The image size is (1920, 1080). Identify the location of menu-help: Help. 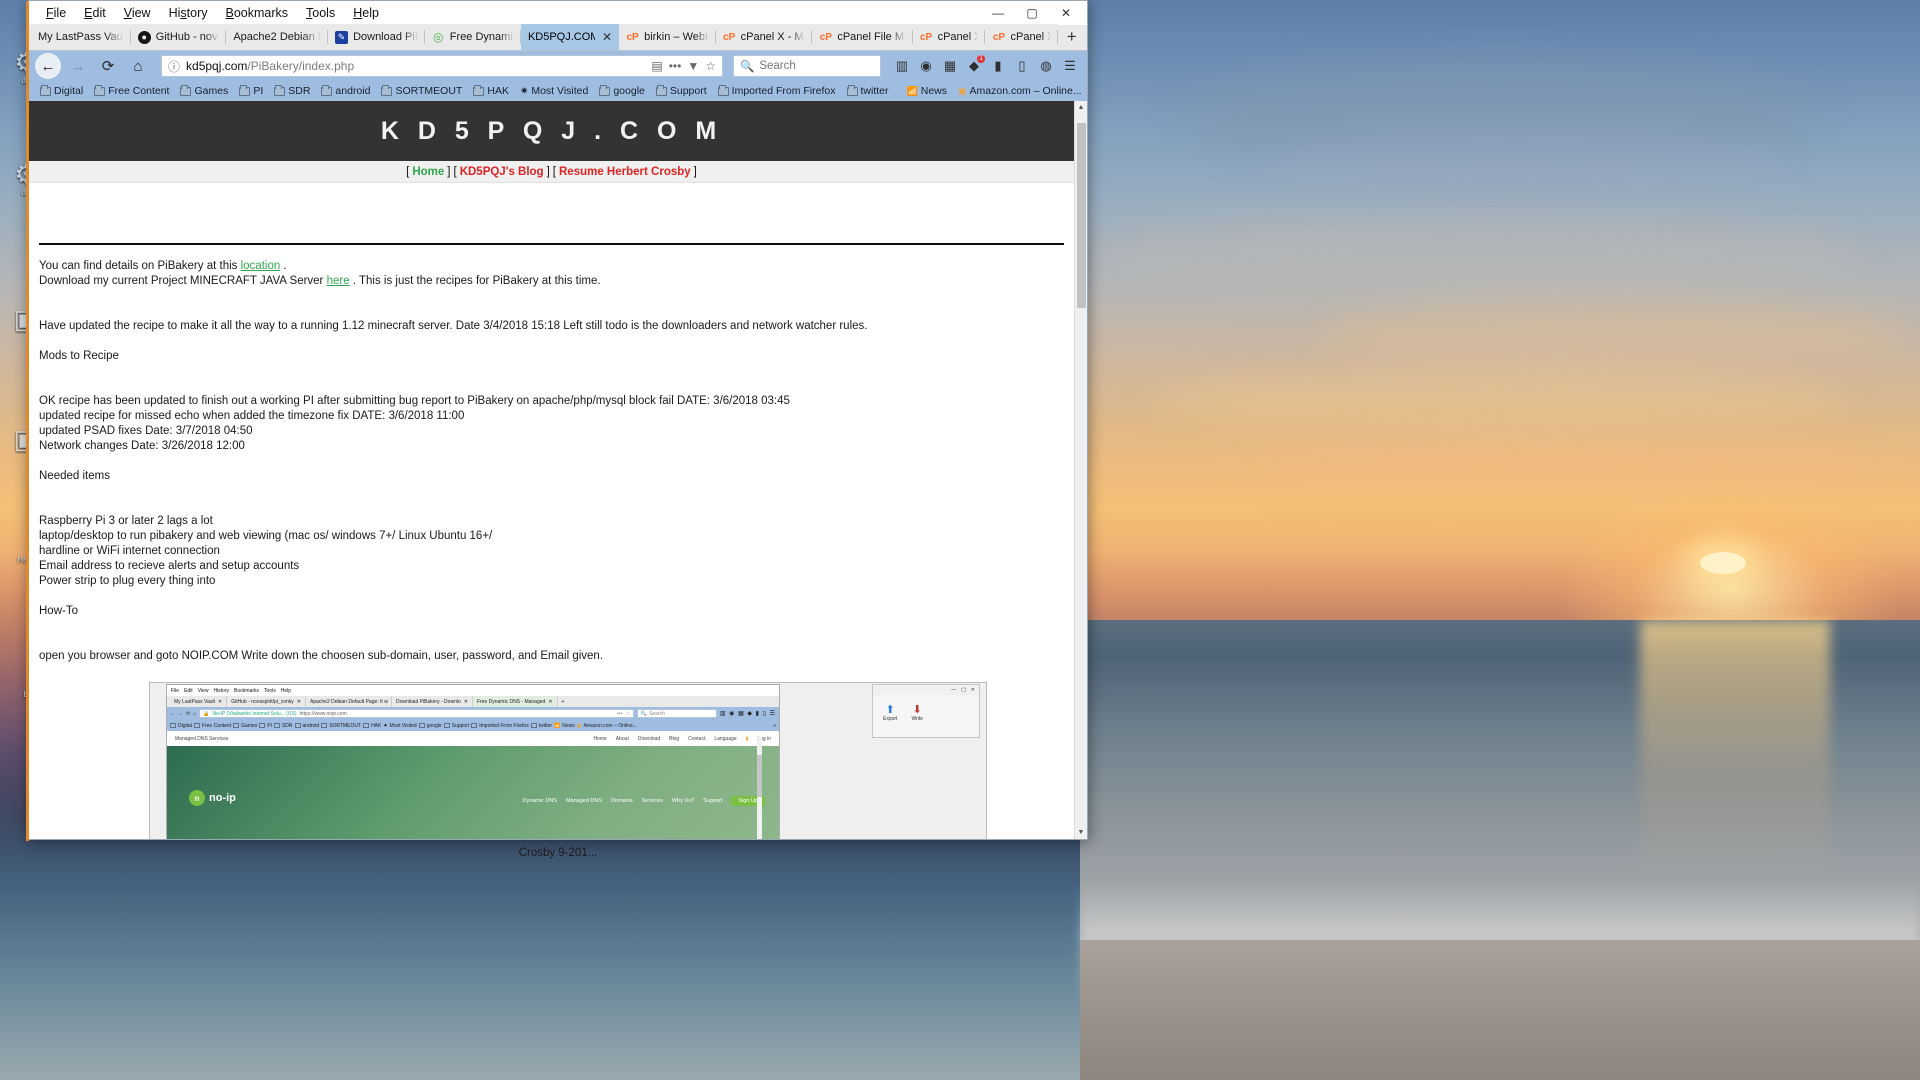
(366, 13).